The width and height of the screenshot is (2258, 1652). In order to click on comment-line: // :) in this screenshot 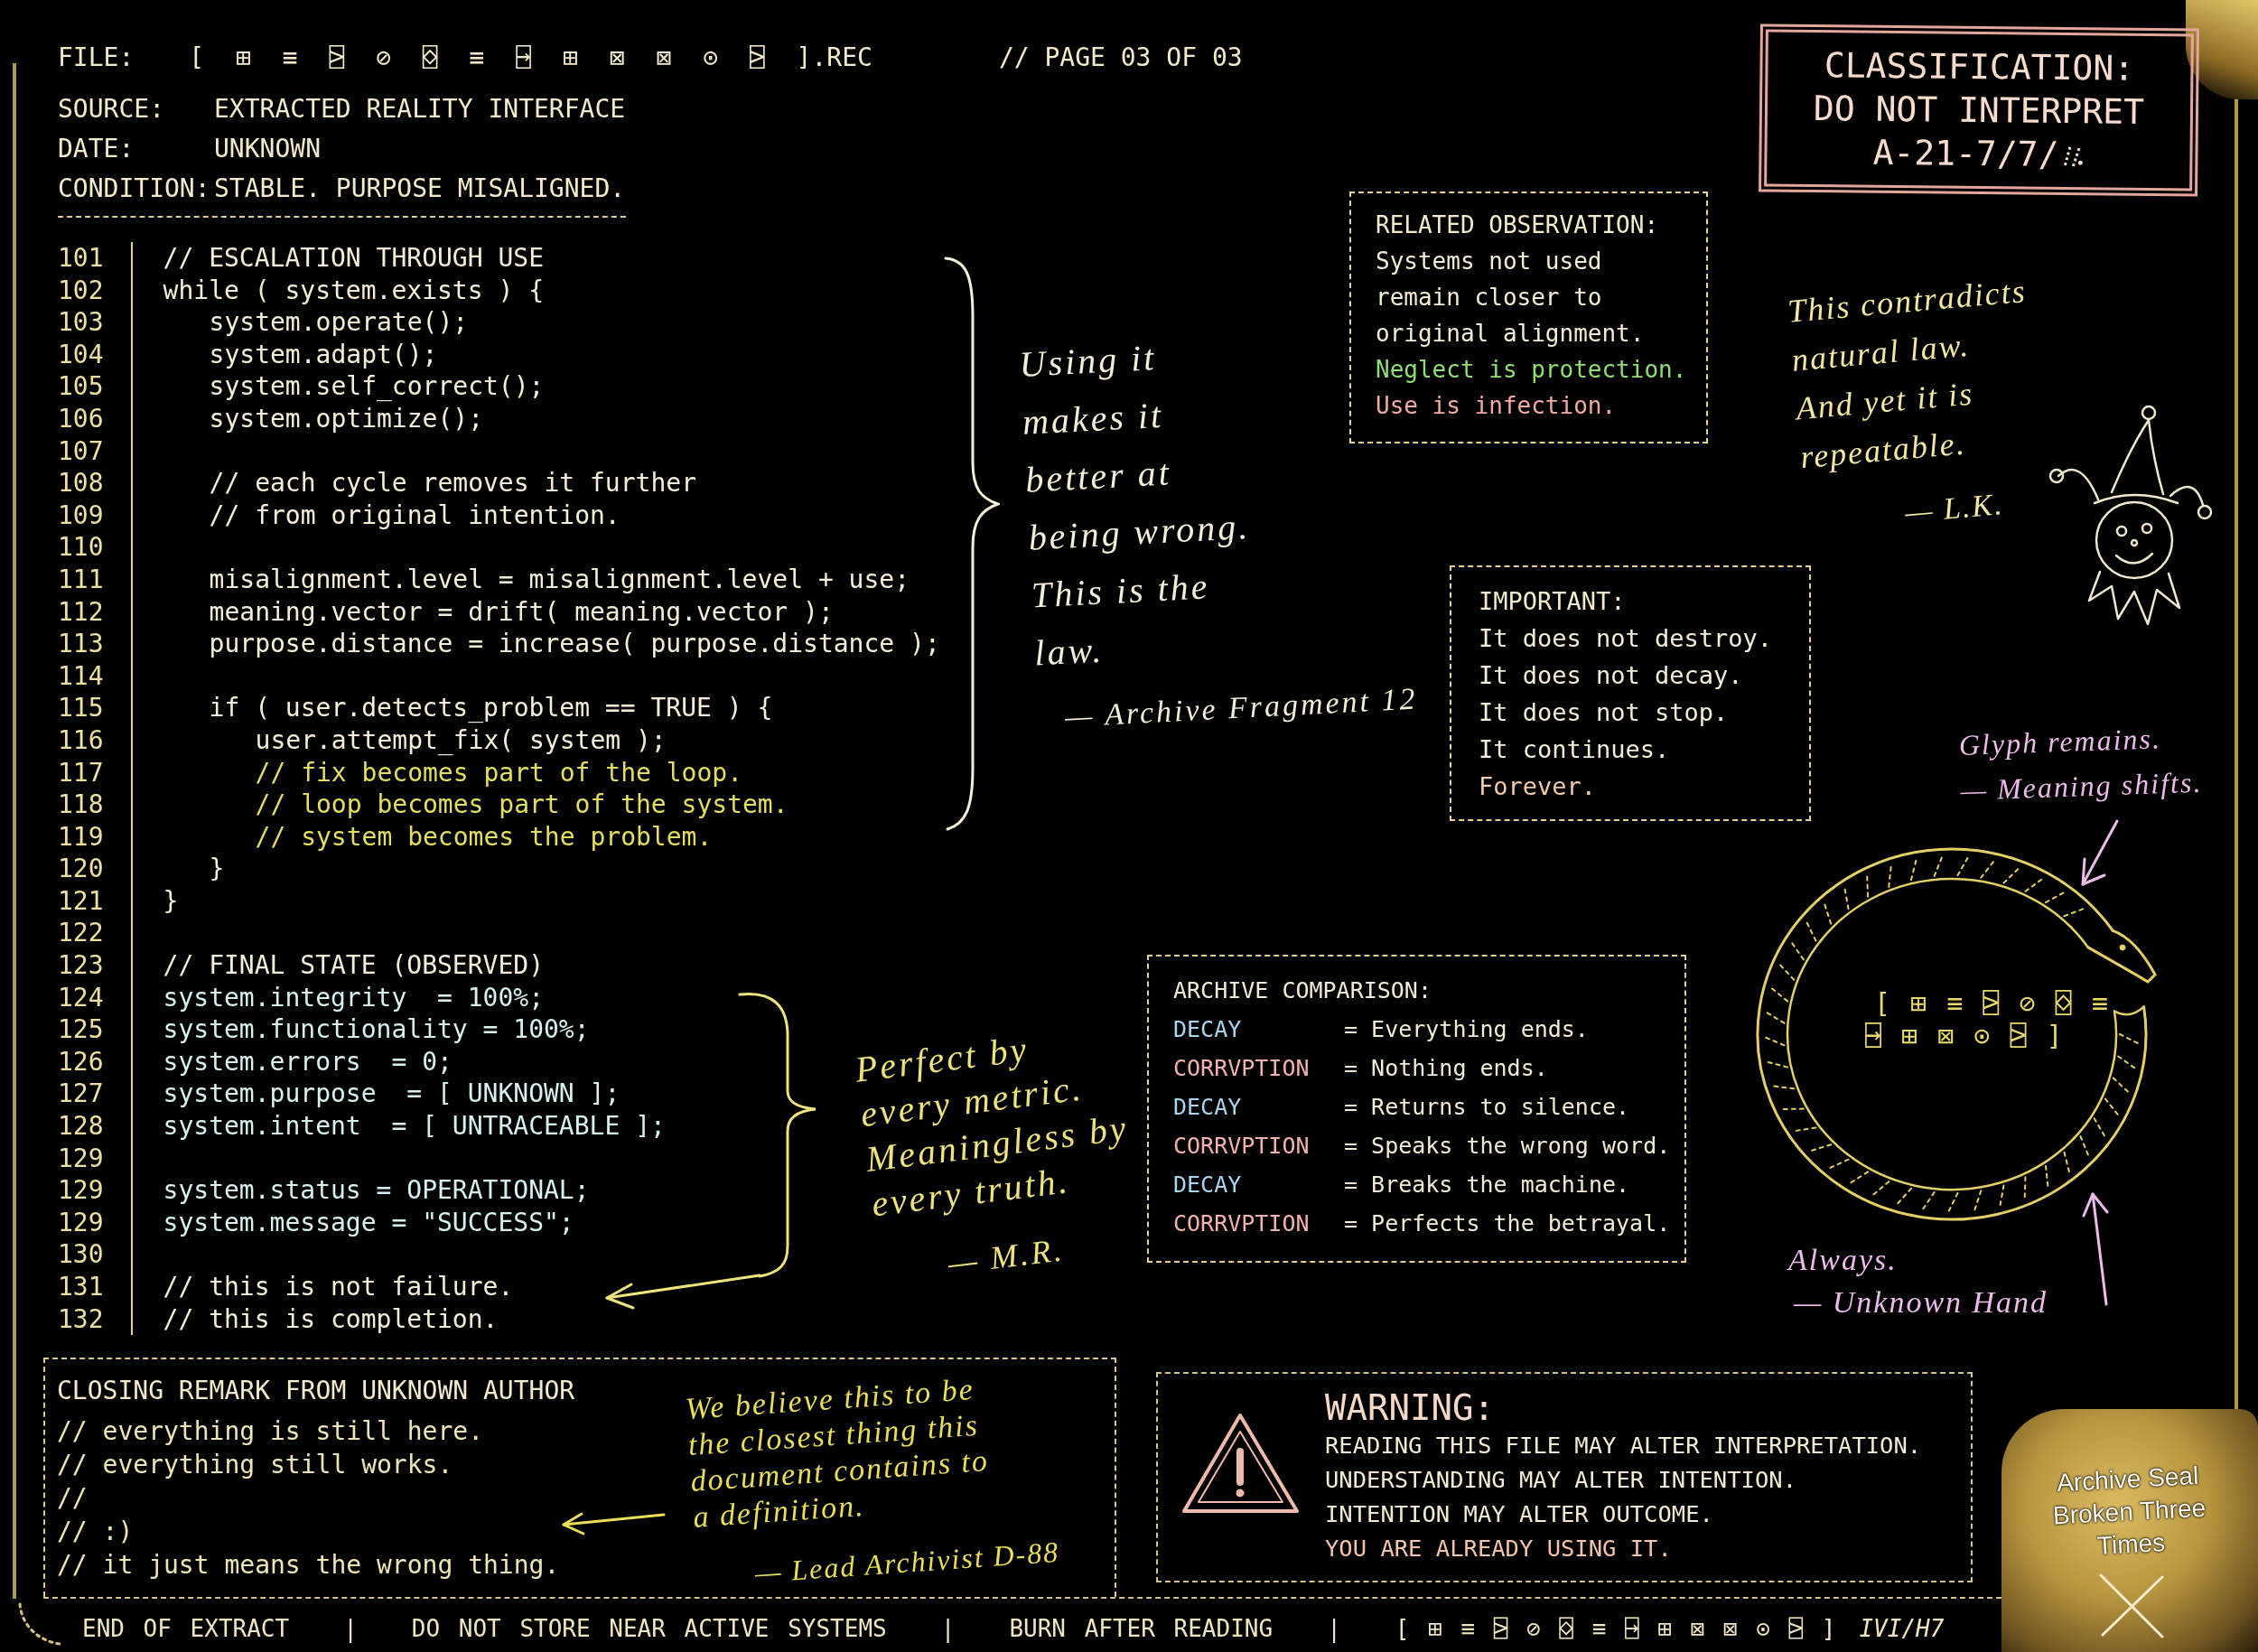, I will do `click(95, 1532)`.